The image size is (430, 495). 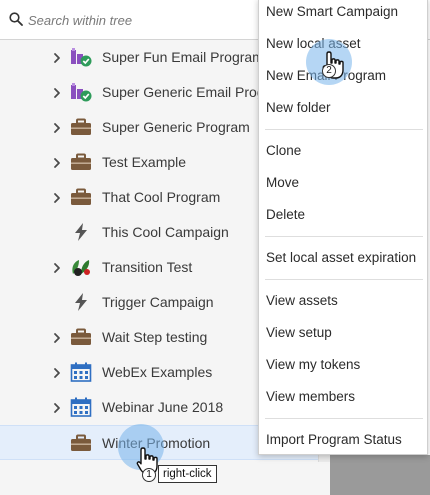 I want to click on tree-item-label: This Cool Campaign, so click(x=165, y=232).